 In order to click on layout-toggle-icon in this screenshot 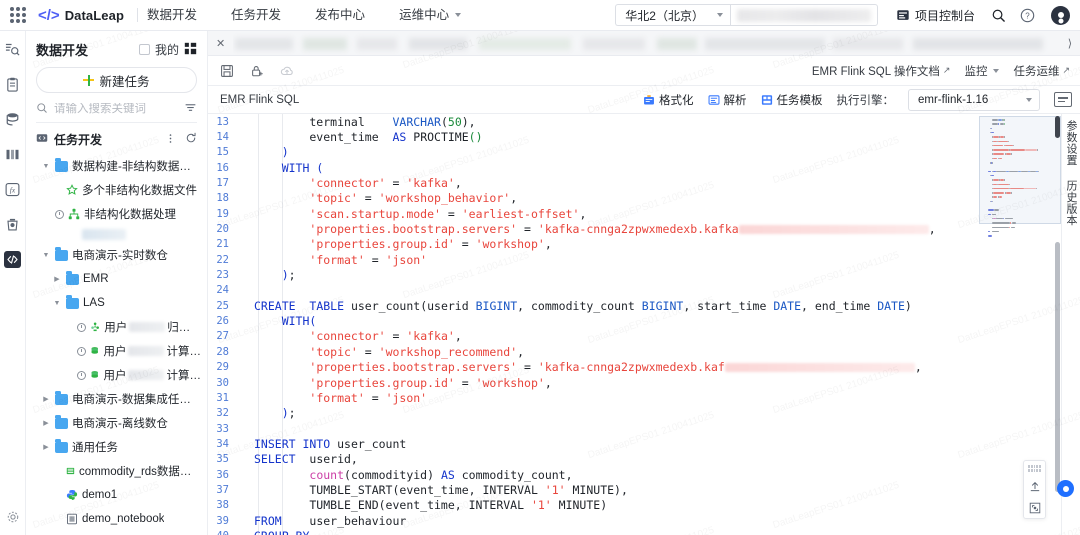, I will do `click(190, 50)`.